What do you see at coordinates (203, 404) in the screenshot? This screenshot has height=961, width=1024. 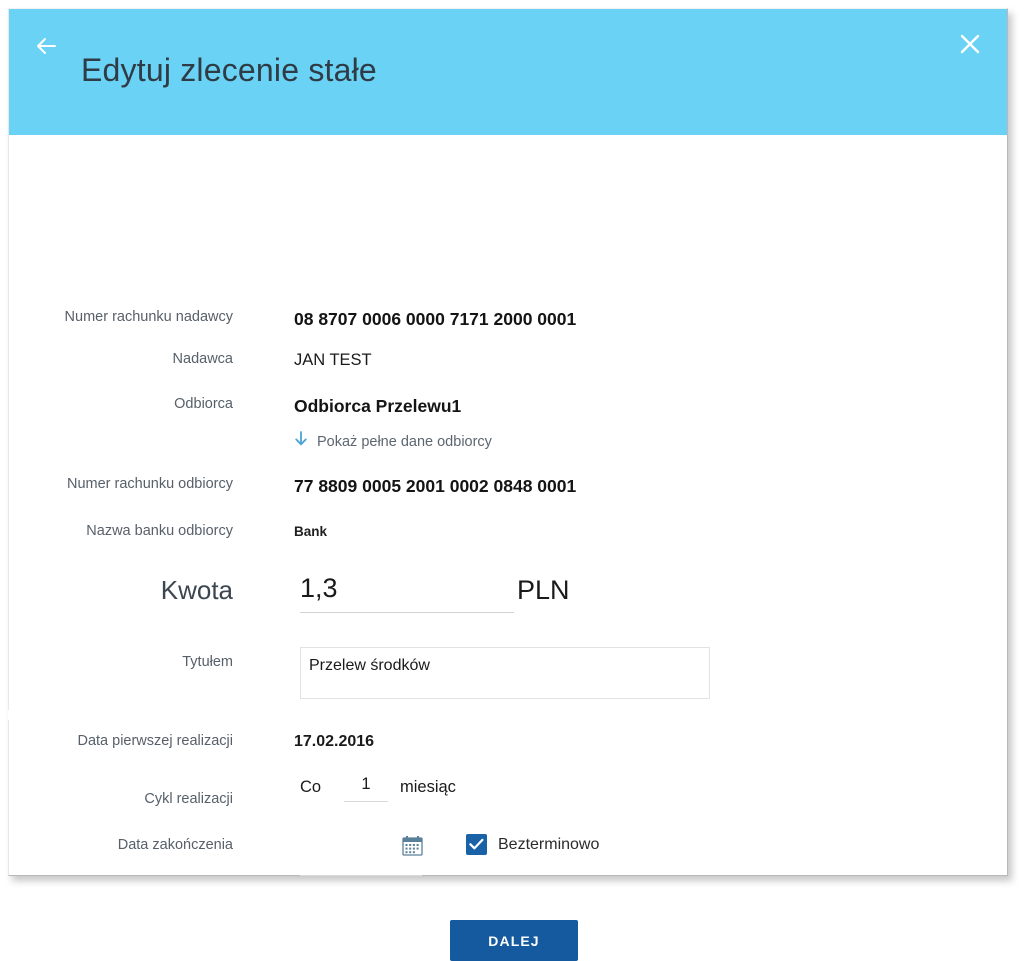 I see `recipient-label: Odbiorca` at bounding box center [203, 404].